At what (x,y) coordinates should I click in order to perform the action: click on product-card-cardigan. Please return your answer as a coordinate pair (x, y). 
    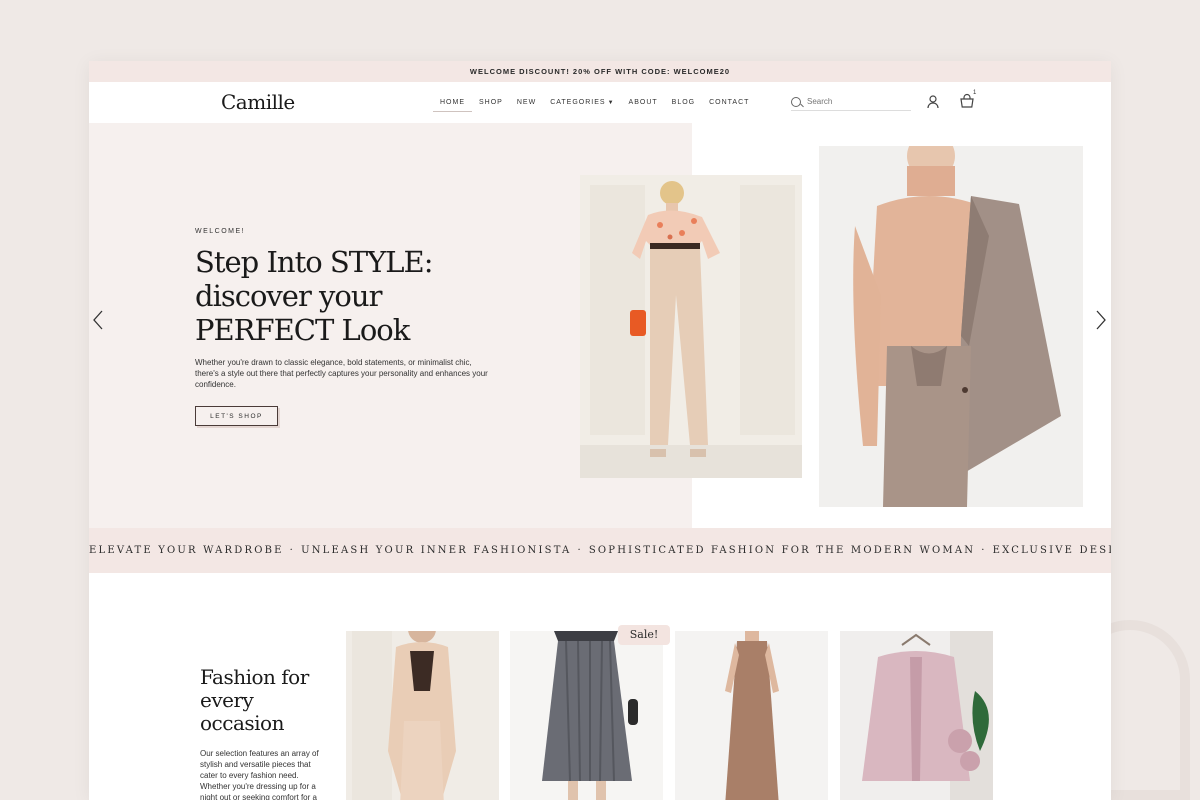
    Looking at the image, I should click on (916, 715).